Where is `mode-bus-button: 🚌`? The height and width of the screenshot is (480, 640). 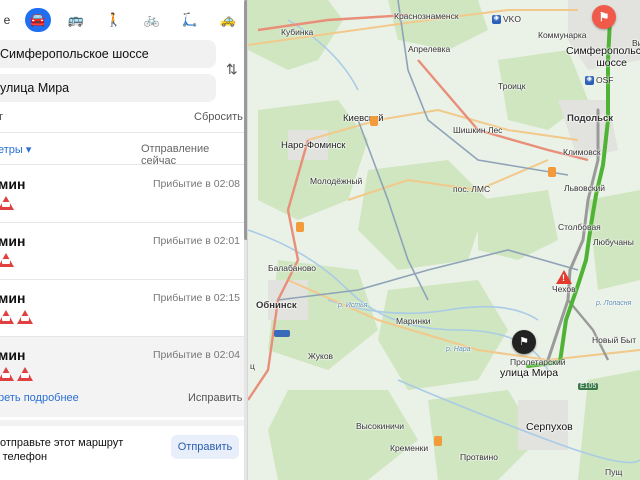 mode-bus-button: 🚌 is located at coordinates (76, 20).